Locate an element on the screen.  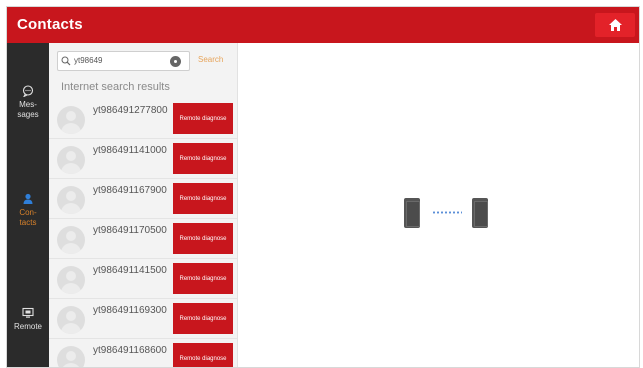
nav-label-line: tacts is located at coordinates (28, 222).